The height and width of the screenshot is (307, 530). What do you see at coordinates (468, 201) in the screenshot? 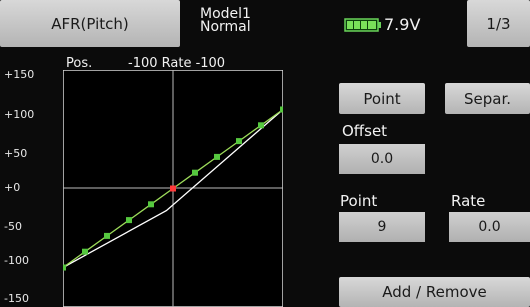
I see `rate-label: Rate` at bounding box center [468, 201].